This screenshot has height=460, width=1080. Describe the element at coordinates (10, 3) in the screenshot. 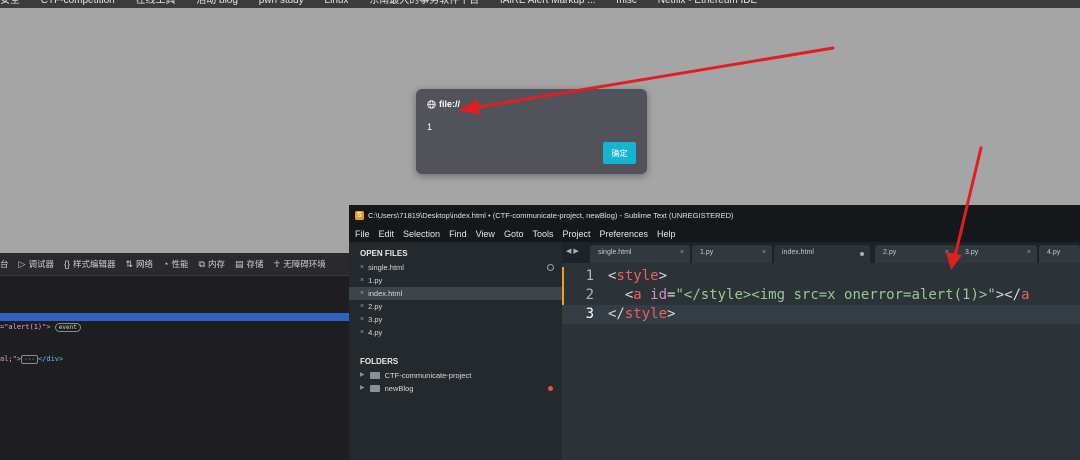

I see `bookmark-item: 安全` at that location.